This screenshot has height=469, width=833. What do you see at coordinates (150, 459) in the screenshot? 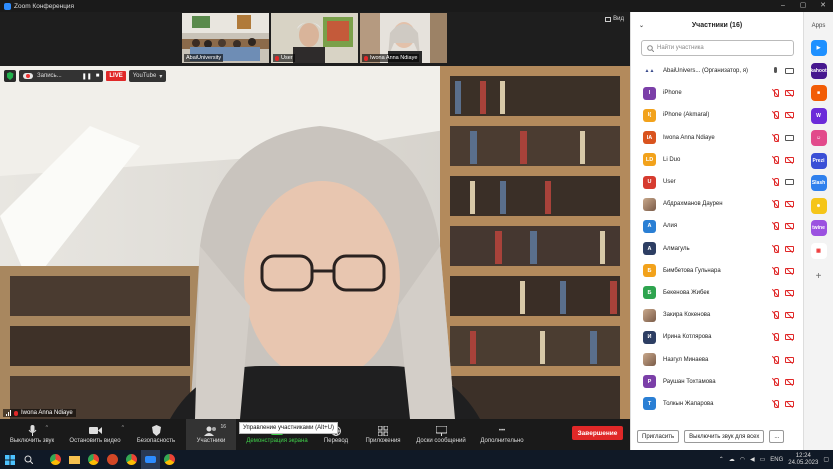
I see `zoom-taskbar-icon` at bounding box center [150, 459].